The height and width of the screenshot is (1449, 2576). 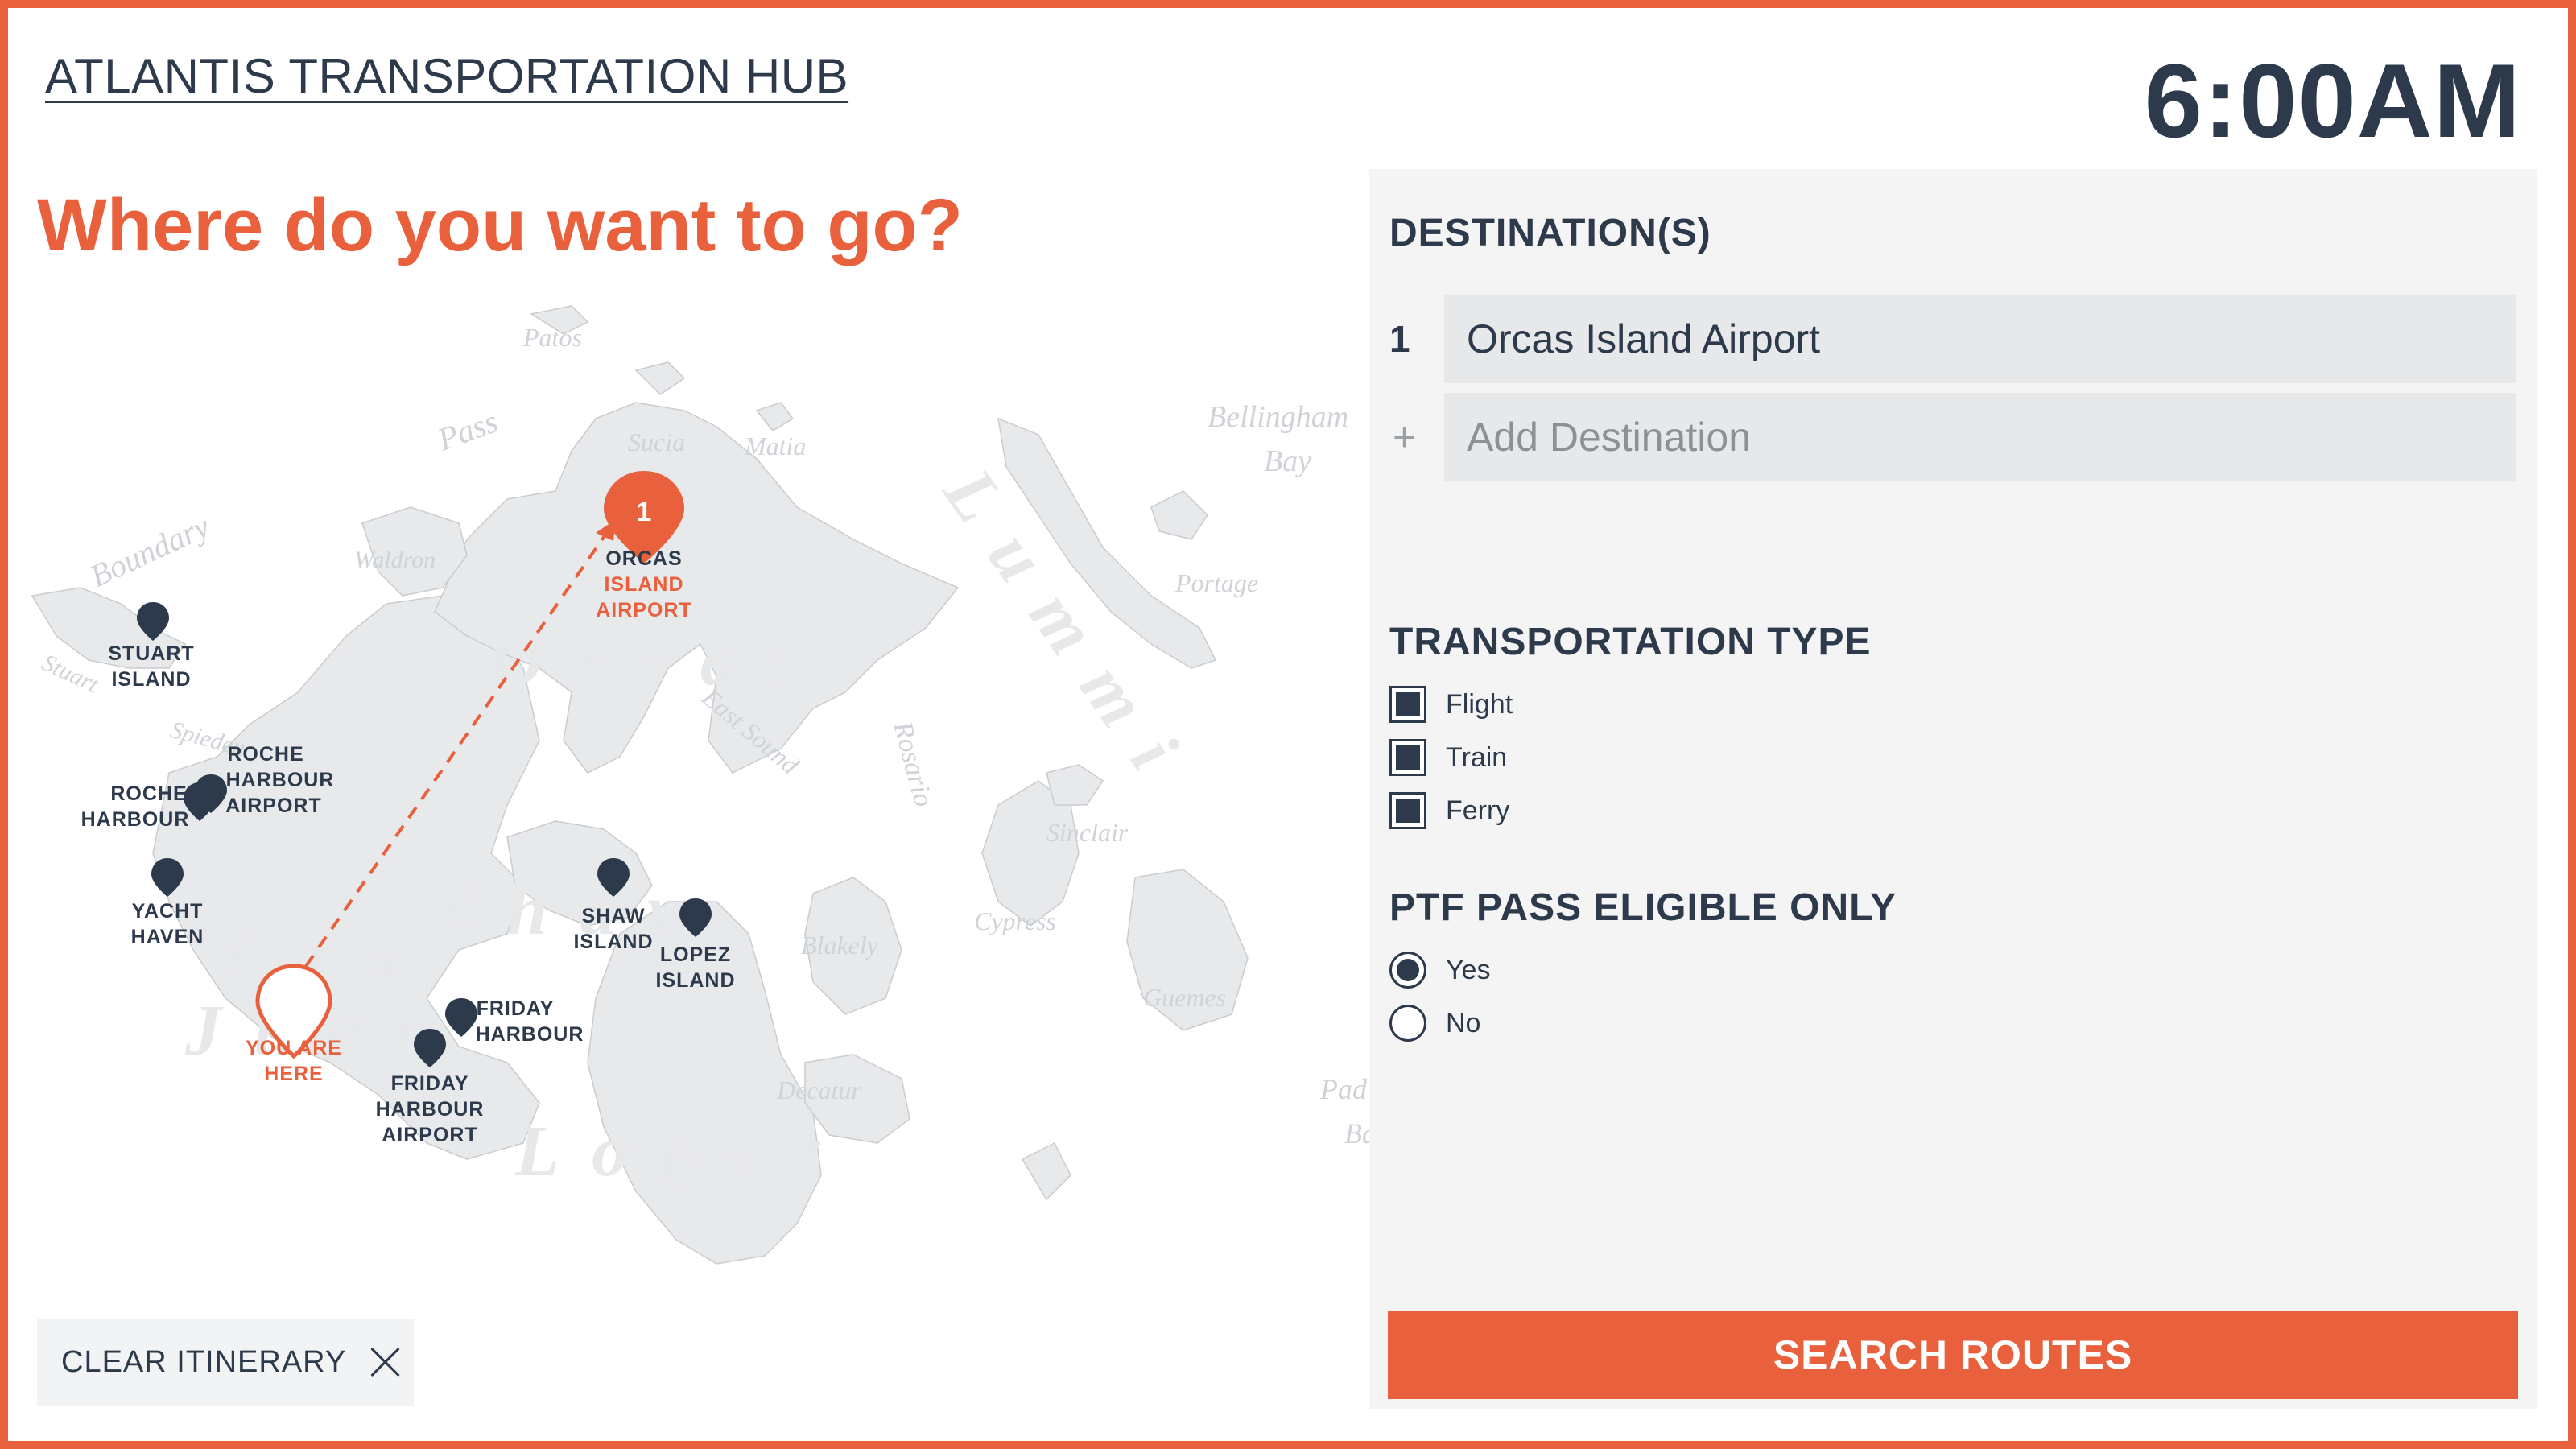 What do you see at coordinates (168, 911) in the screenshot?
I see `location-label: YACHT` at bounding box center [168, 911].